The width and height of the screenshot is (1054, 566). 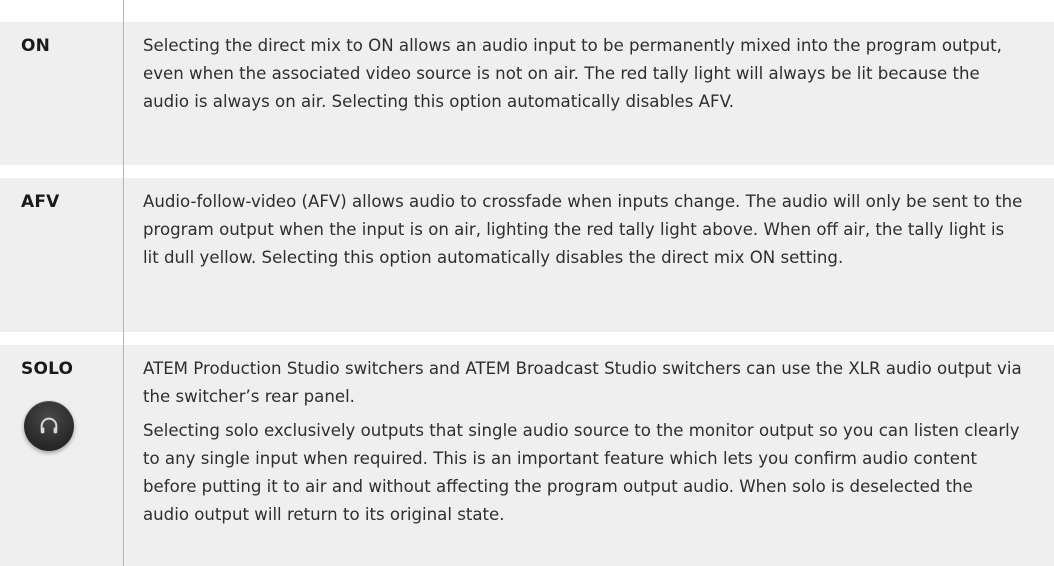 What do you see at coordinates (47, 369) in the screenshot?
I see `term-label-solo: SOLO` at bounding box center [47, 369].